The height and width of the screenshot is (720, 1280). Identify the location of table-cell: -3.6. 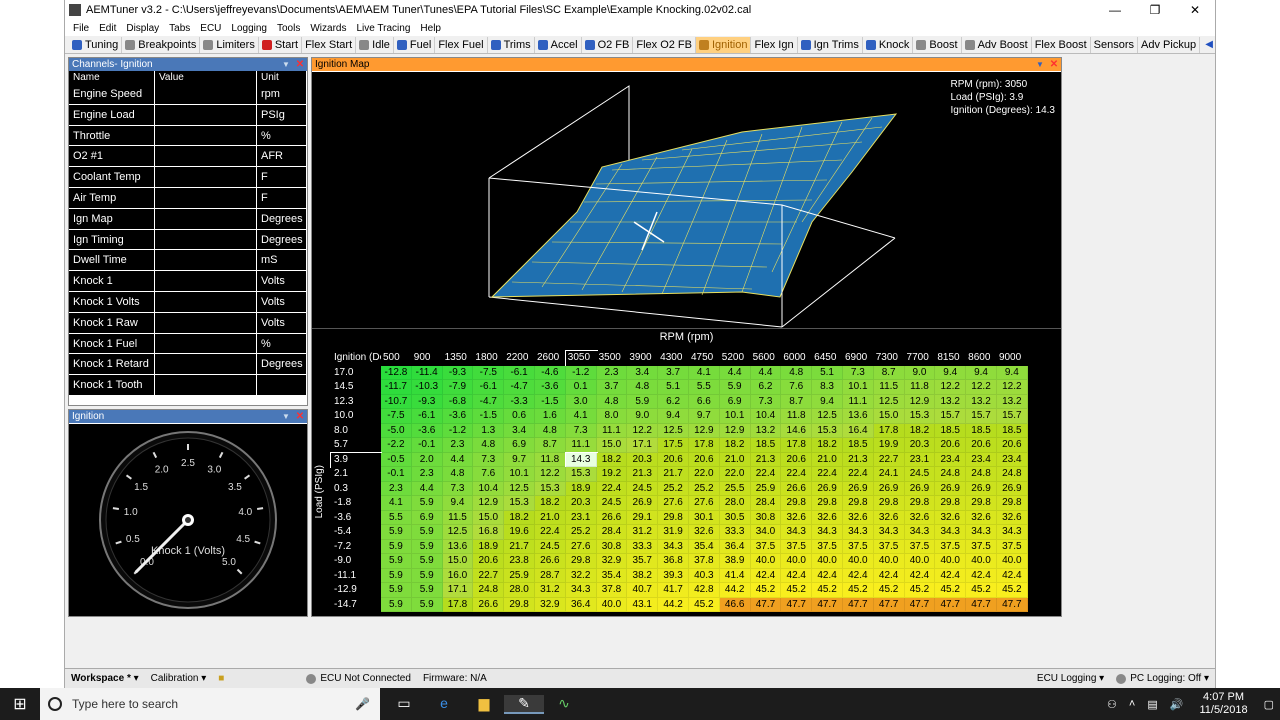
(427, 430).